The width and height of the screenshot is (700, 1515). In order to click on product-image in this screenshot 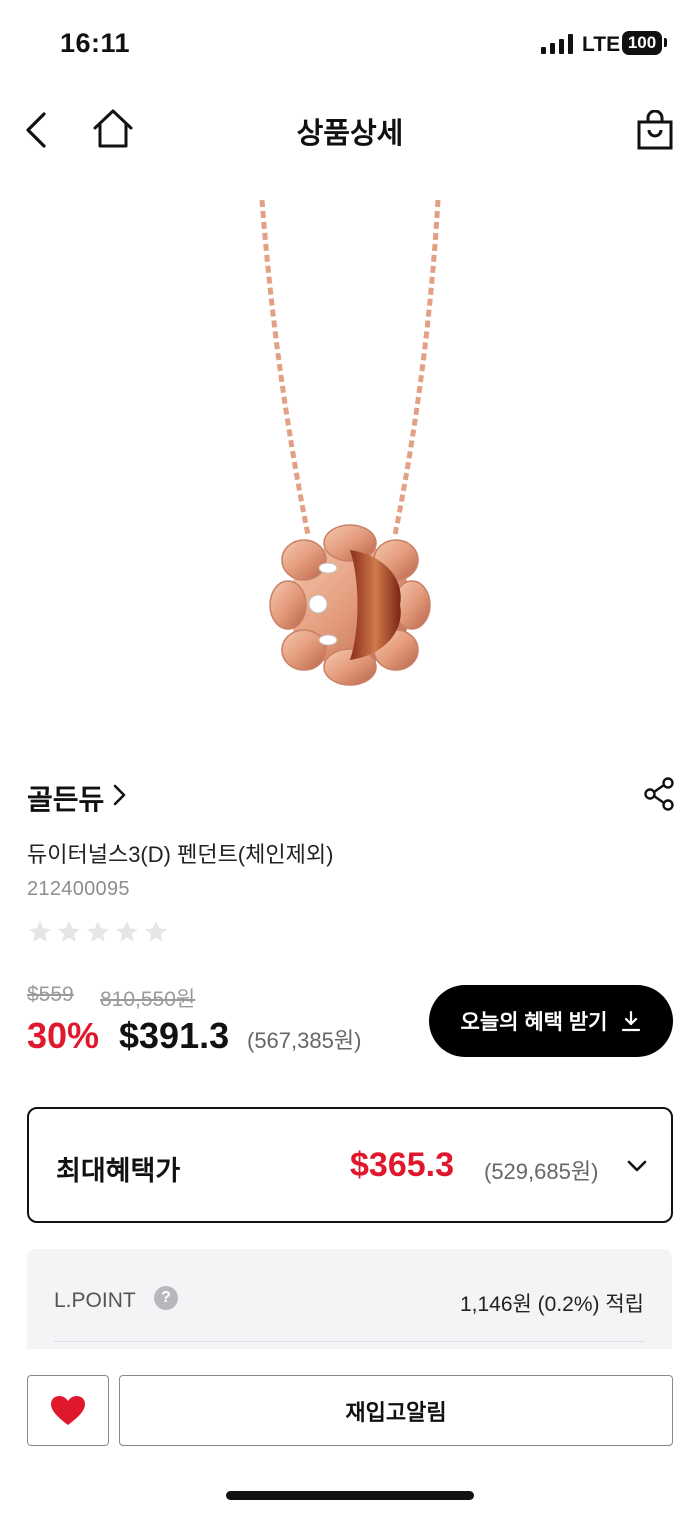, I will do `click(350, 443)`.